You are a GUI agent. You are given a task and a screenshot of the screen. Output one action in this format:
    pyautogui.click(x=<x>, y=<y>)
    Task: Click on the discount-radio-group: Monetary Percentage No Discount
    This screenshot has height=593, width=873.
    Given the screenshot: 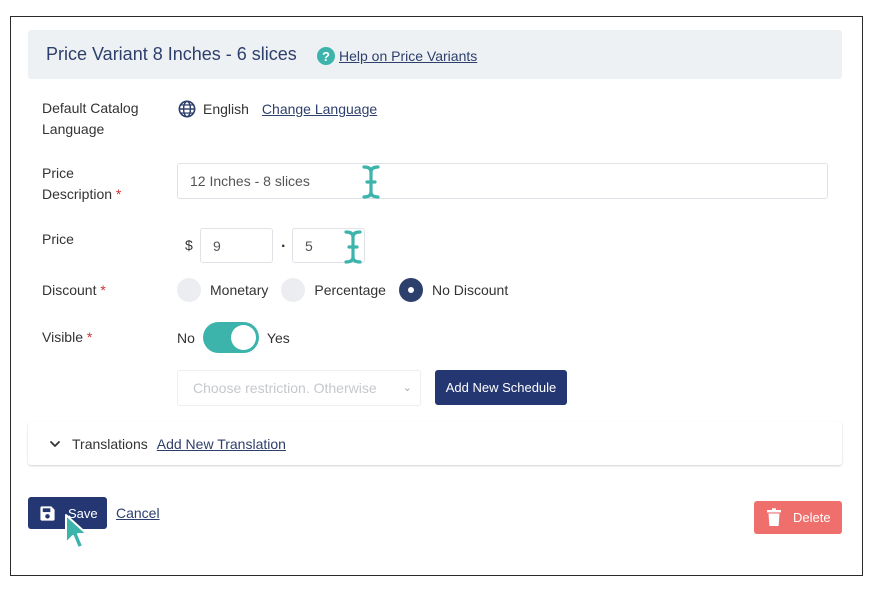 What is the action you would take?
    pyautogui.click(x=349, y=290)
    